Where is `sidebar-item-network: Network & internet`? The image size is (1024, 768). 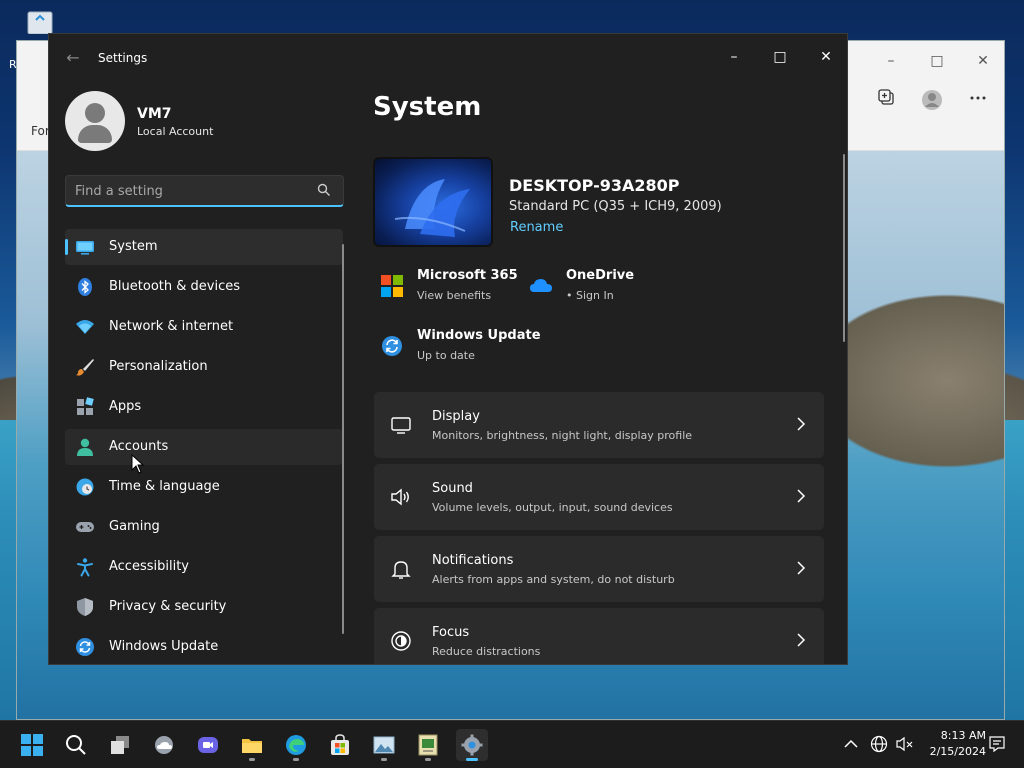
sidebar-item-network: Network & internet is located at coordinates (204, 327).